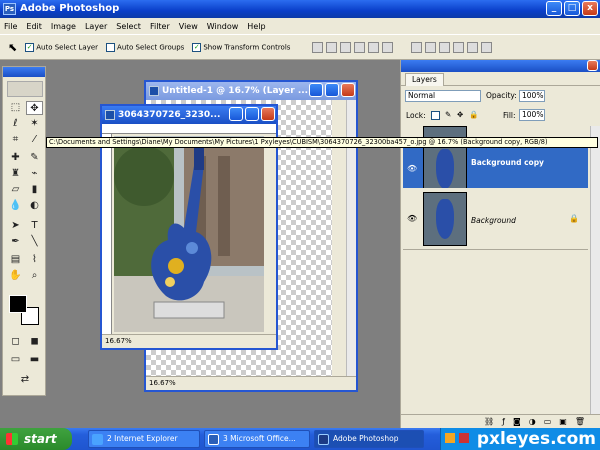 The image size is (600, 450). What do you see at coordinates (15, 360) in the screenshot?
I see `screen-mode-standard-icon: ▭` at bounding box center [15, 360].